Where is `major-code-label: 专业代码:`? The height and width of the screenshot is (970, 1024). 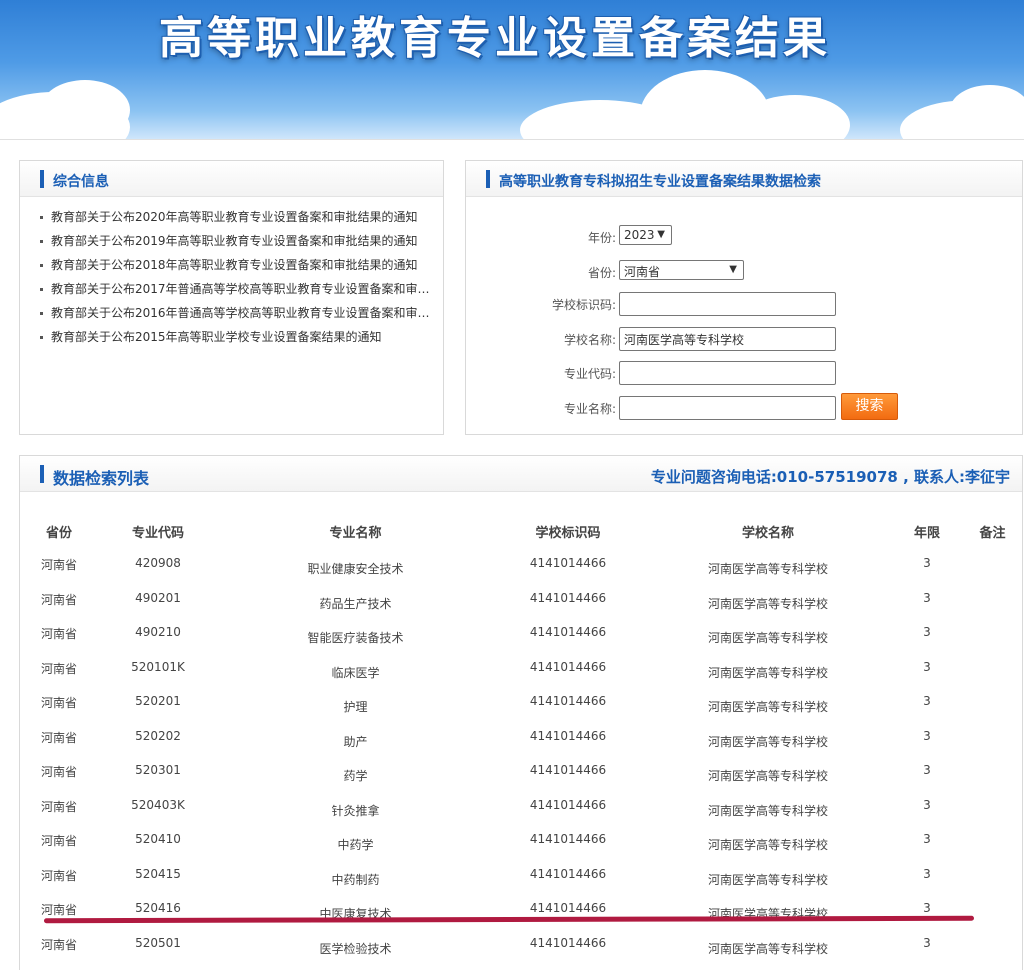 major-code-label: 专业代码: is located at coordinates (589, 374).